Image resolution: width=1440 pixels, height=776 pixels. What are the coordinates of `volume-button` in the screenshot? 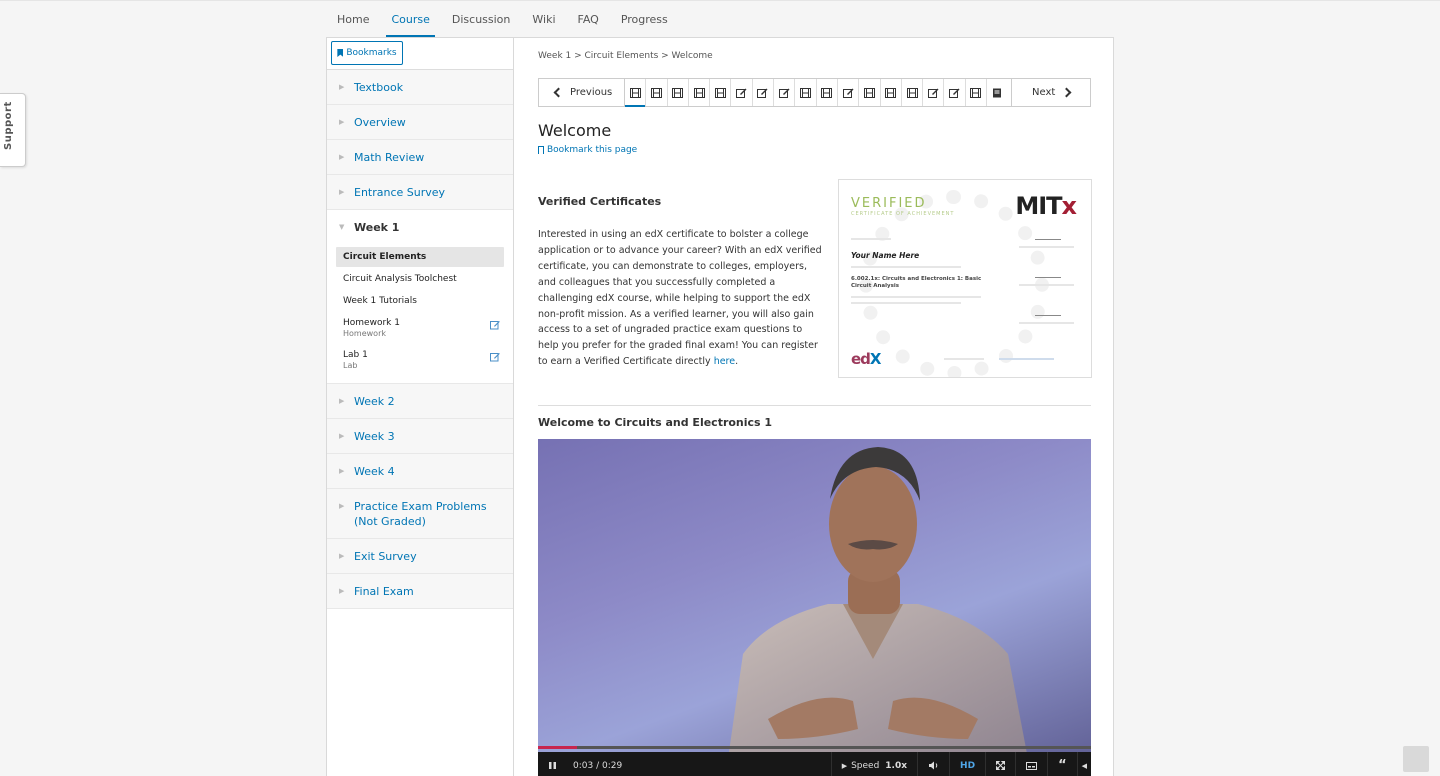 It's located at (933, 764).